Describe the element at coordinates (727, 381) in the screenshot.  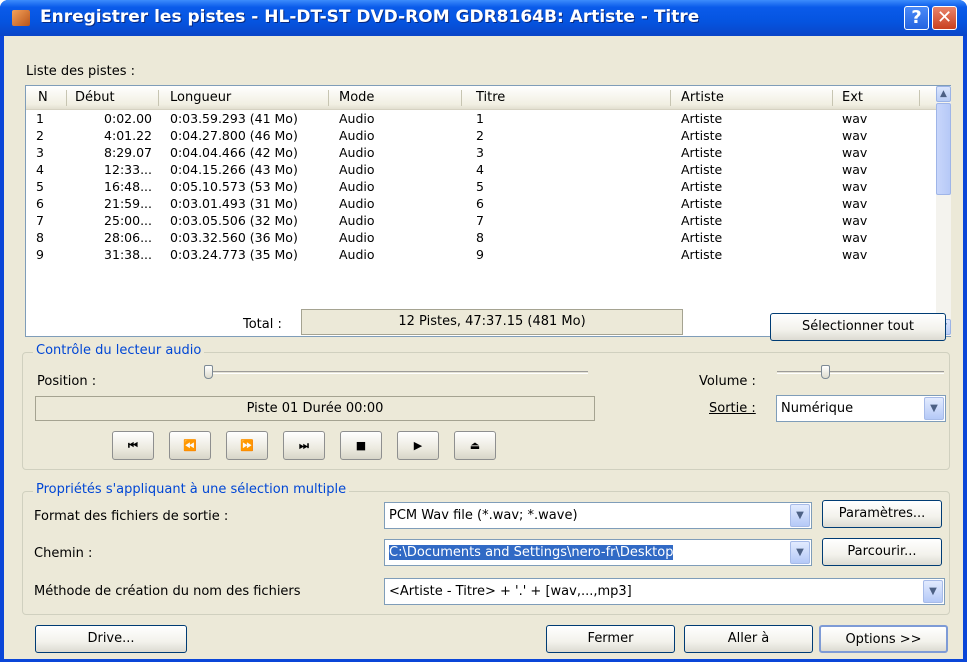
I see `volume-label: Volume :` at that location.